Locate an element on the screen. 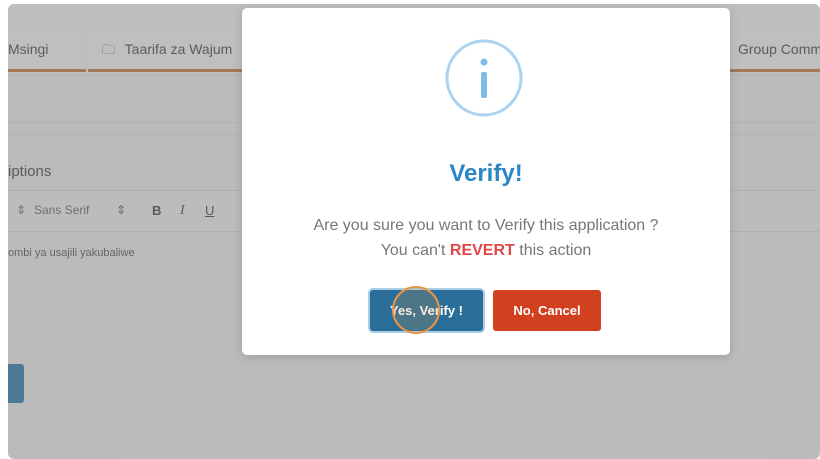 The image size is (820, 459). cancel-button: No, Cancel is located at coordinates (547, 310).